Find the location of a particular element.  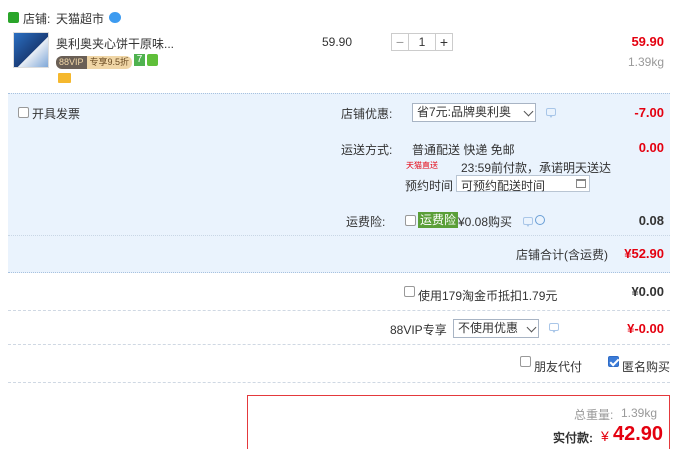

seven-day-return-badge: 7 is located at coordinates (139, 60).